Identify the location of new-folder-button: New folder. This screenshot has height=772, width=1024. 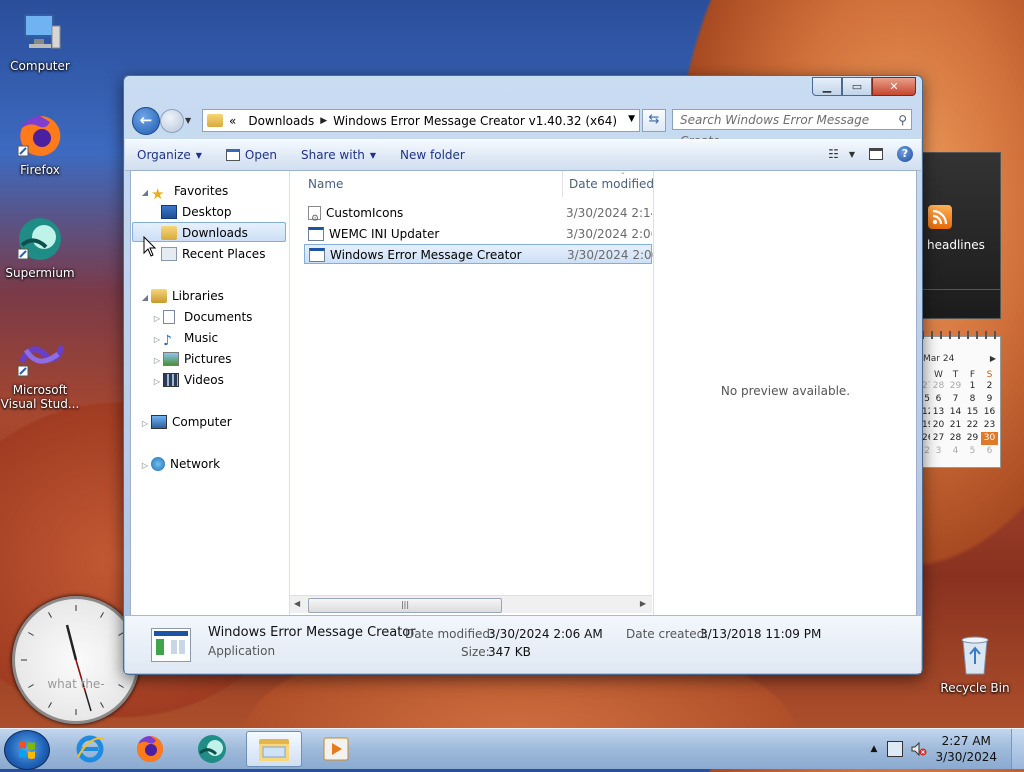
(432, 155).